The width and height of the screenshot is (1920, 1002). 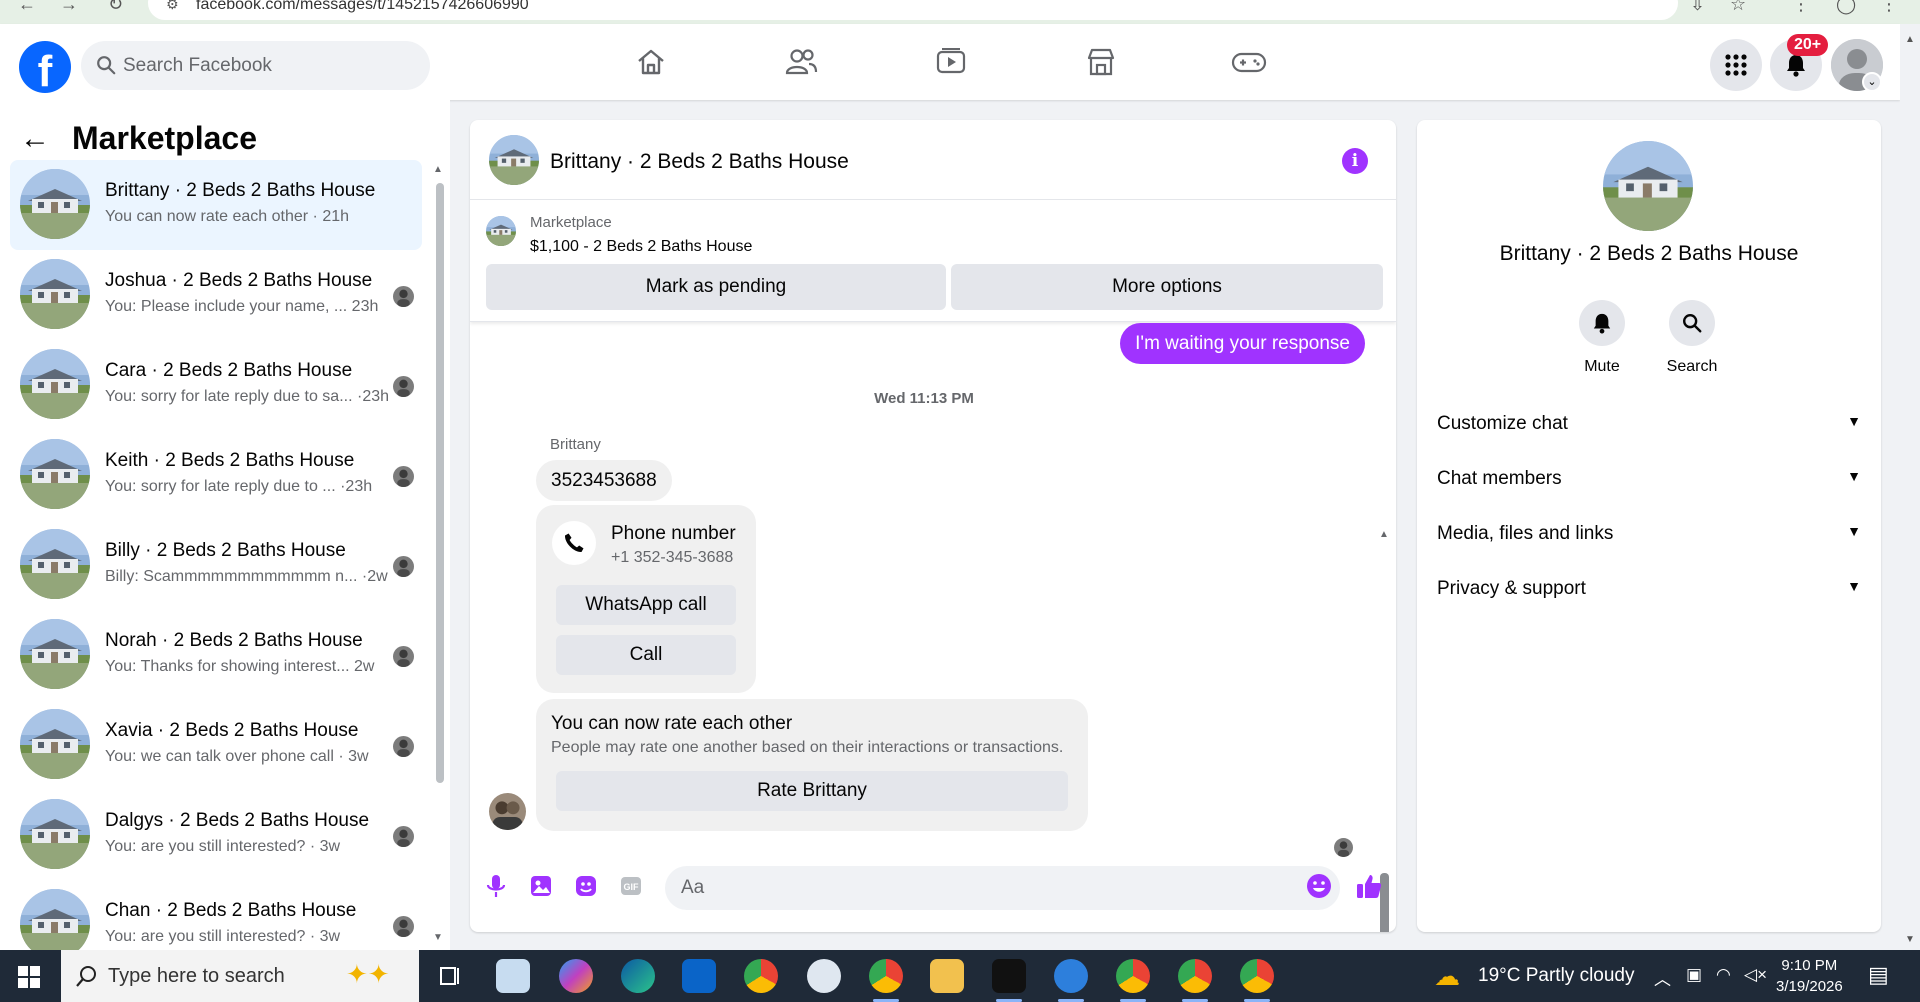 What do you see at coordinates (1878, 975) in the screenshot?
I see `notification-center-icon: ▤` at bounding box center [1878, 975].